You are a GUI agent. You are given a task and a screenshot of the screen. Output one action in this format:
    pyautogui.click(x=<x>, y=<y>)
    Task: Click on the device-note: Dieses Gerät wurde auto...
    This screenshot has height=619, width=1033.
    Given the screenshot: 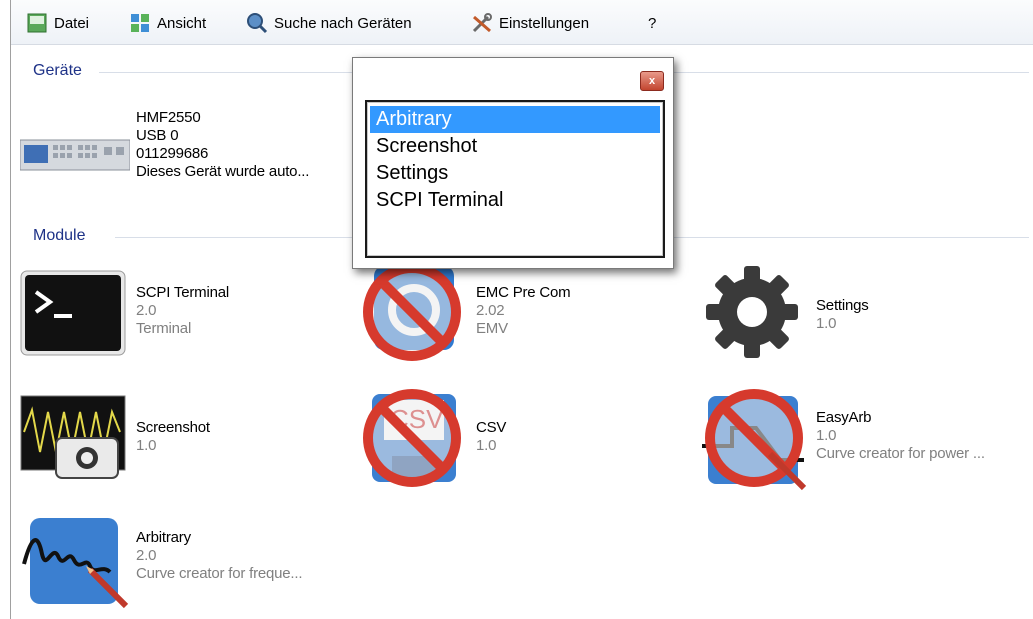 What is the action you would take?
    pyautogui.click(x=223, y=171)
    